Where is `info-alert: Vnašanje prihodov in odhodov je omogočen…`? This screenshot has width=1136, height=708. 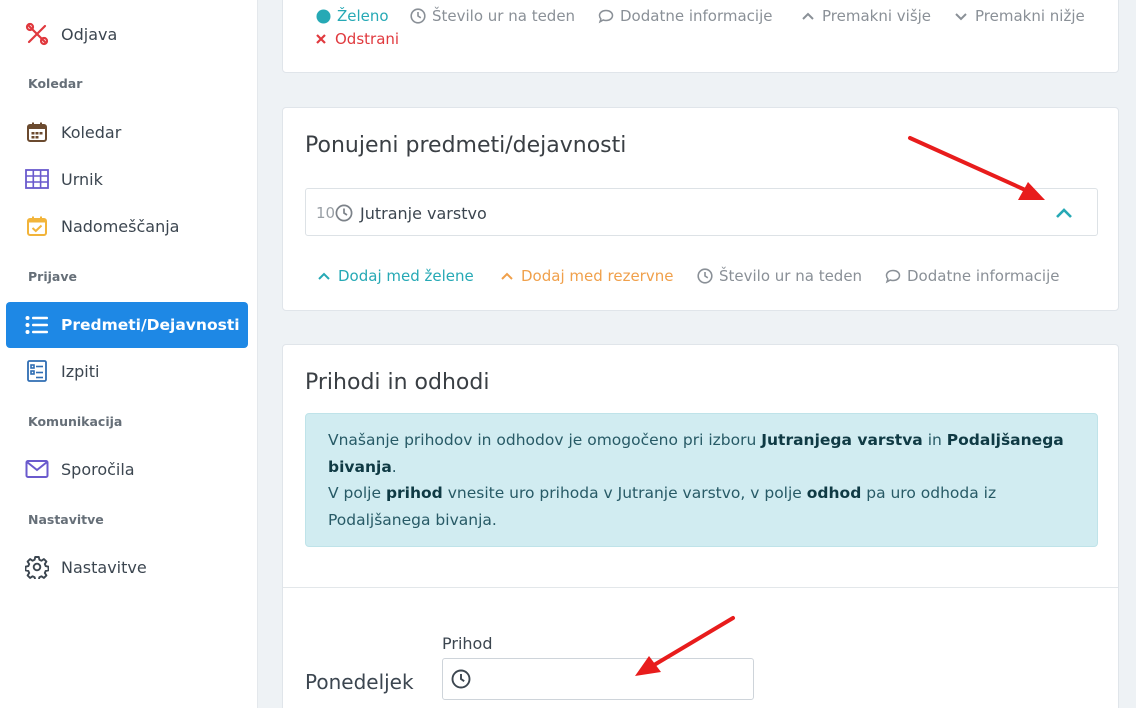 info-alert: Vnašanje prihodov in odhodov je omogočen… is located at coordinates (701, 480).